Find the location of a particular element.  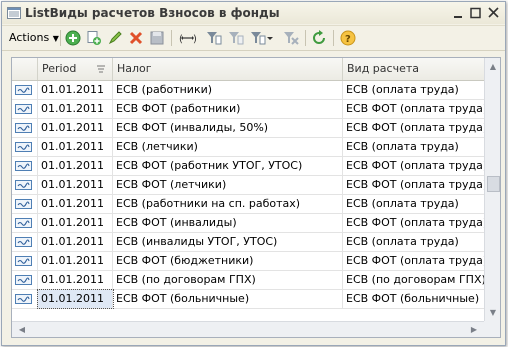

header-icon-column is located at coordinates (25, 69).